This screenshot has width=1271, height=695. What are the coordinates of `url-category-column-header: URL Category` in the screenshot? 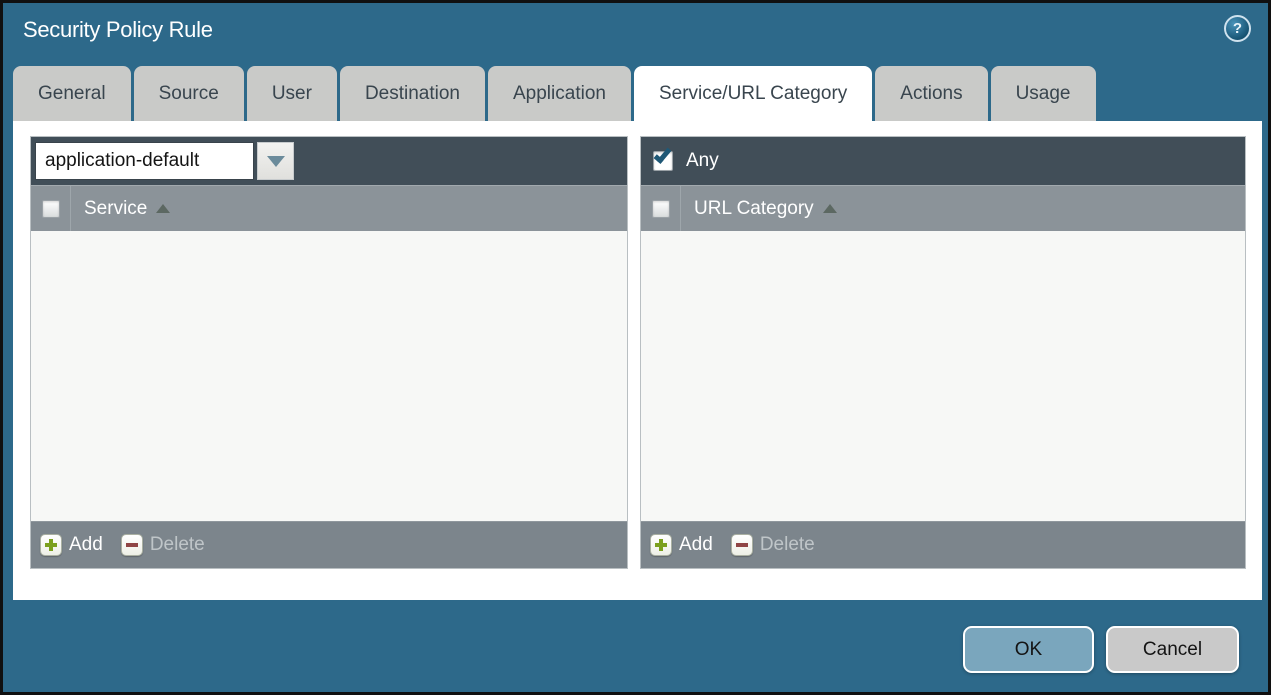 It's located at (759, 208).